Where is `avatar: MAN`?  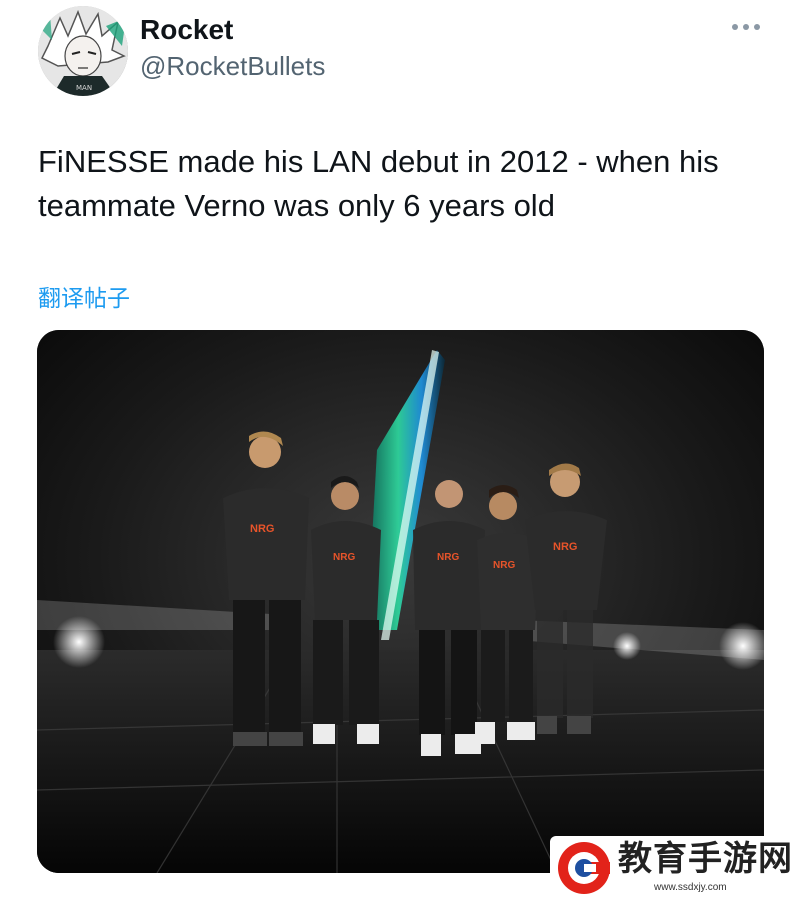
avatar: MAN is located at coordinates (83, 51).